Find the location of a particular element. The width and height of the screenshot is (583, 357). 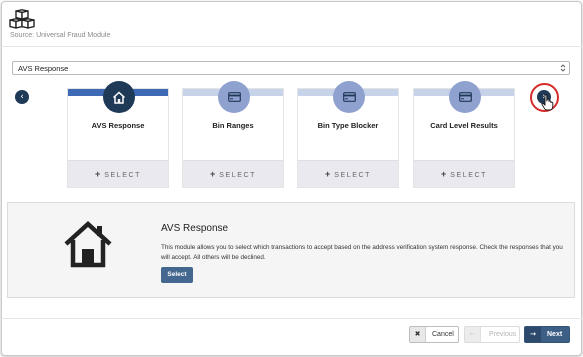

previous-label: Previous is located at coordinates (503, 334).